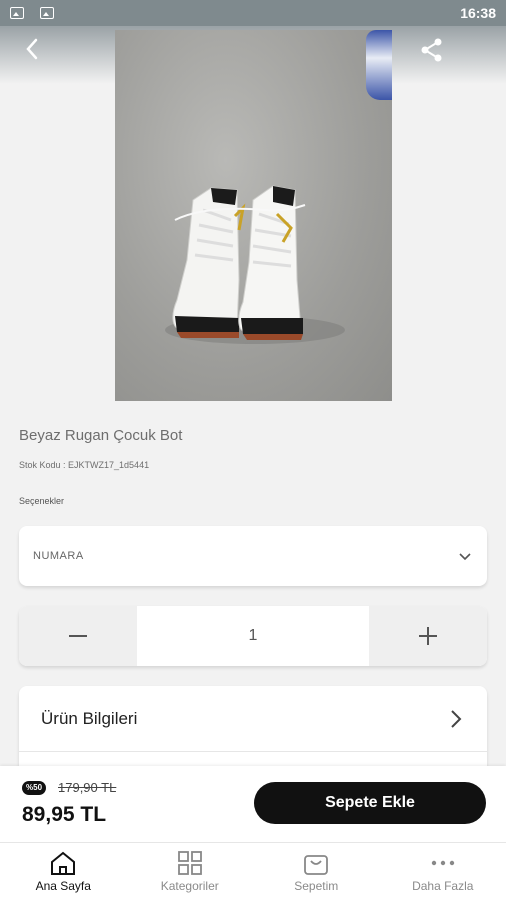 Image resolution: width=506 pixels, height=900 pixels. I want to click on status-bar: 16:38, so click(253, 13).